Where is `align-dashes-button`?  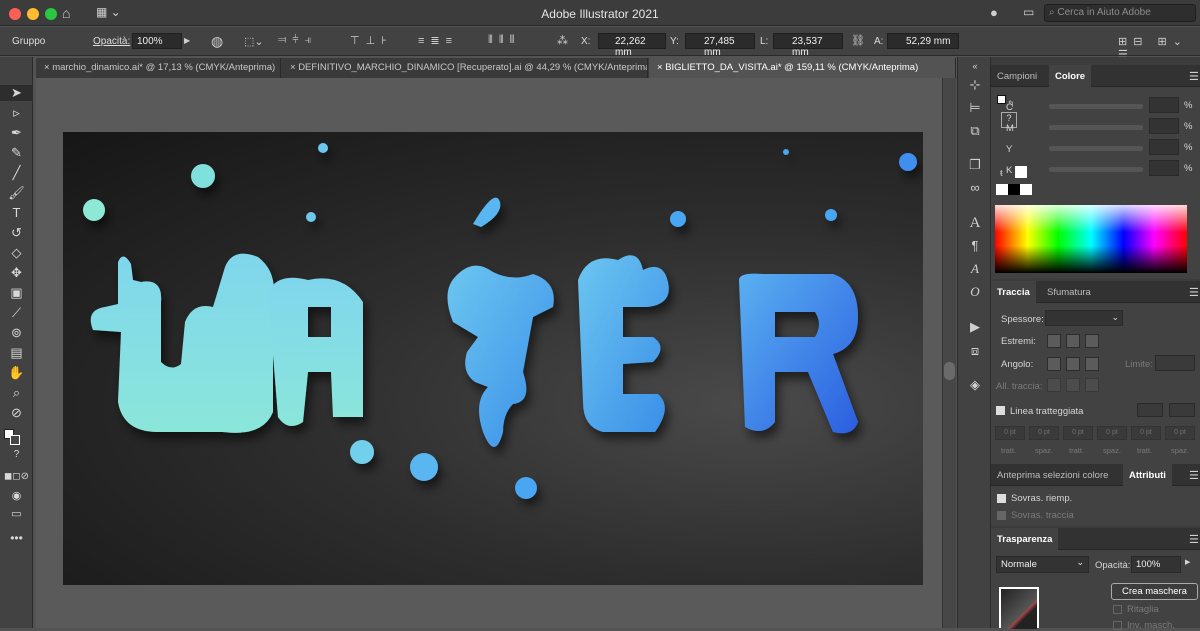 align-dashes-button is located at coordinates (1182, 410).